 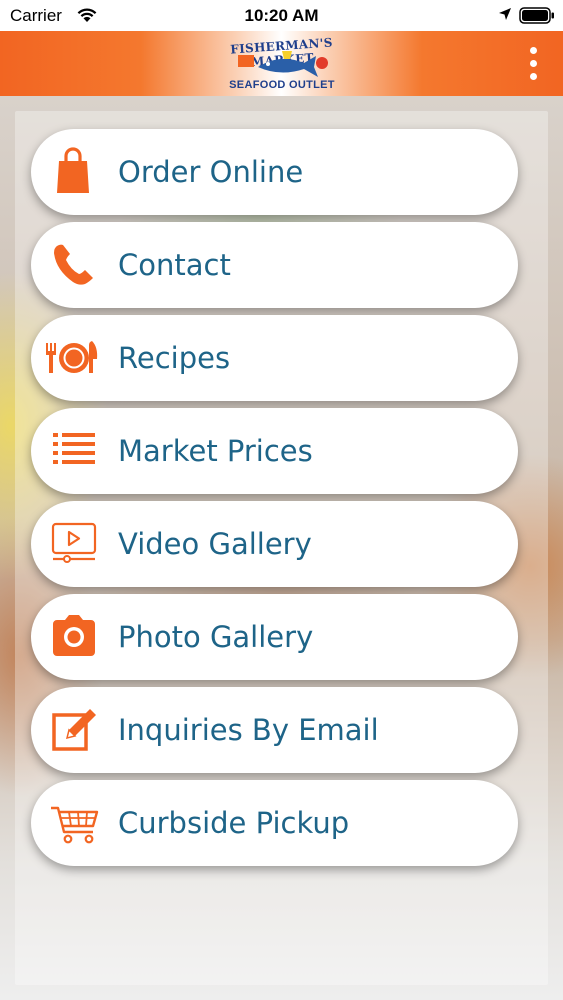 What do you see at coordinates (174, 265) in the screenshot?
I see `menu-item-label: Contact` at bounding box center [174, 265].